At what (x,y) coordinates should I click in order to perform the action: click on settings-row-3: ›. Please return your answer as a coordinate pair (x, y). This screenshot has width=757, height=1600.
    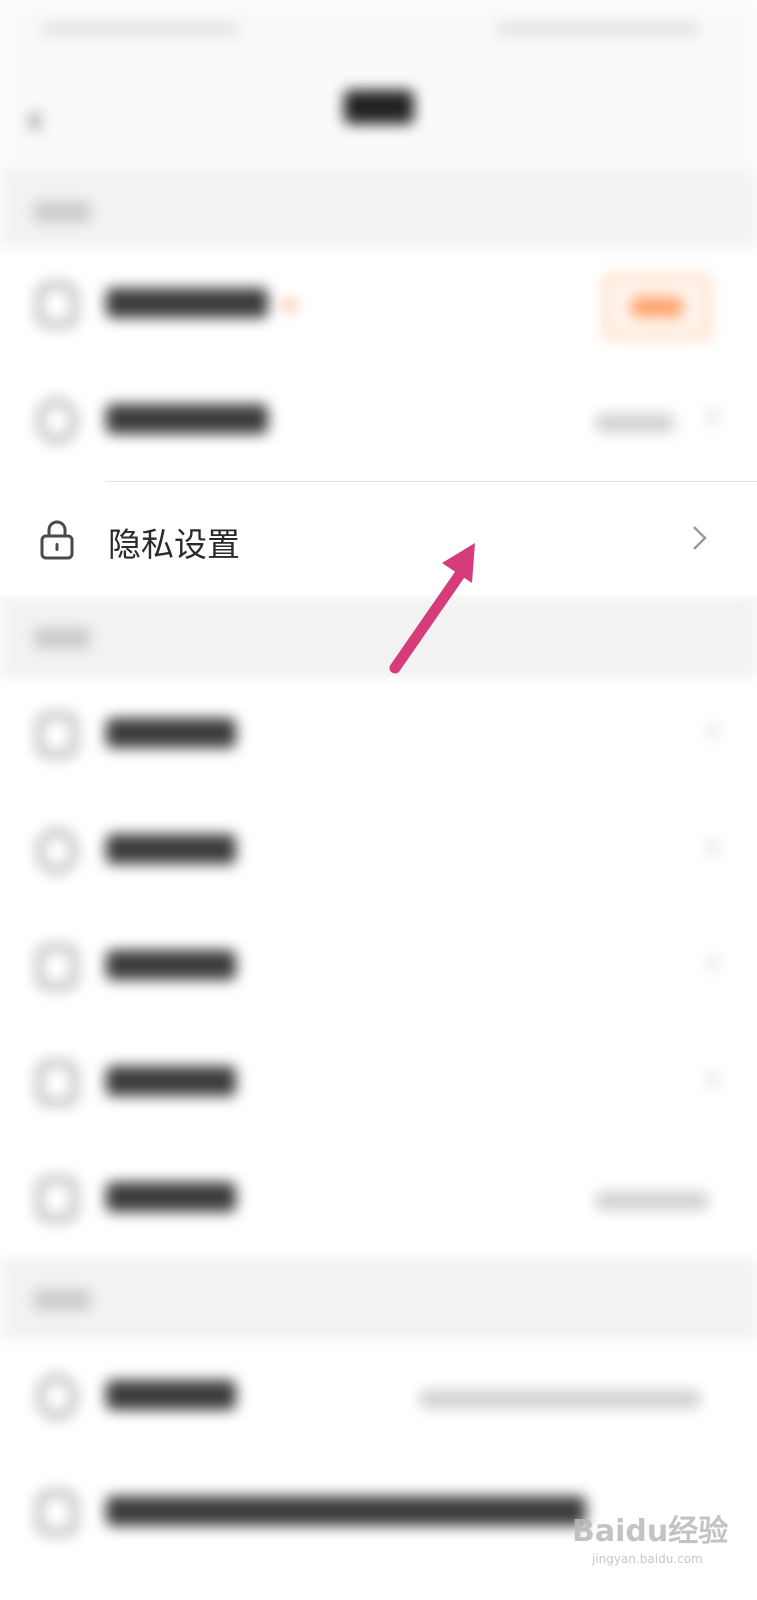
    Looking at the image, I should click on (378, 736).